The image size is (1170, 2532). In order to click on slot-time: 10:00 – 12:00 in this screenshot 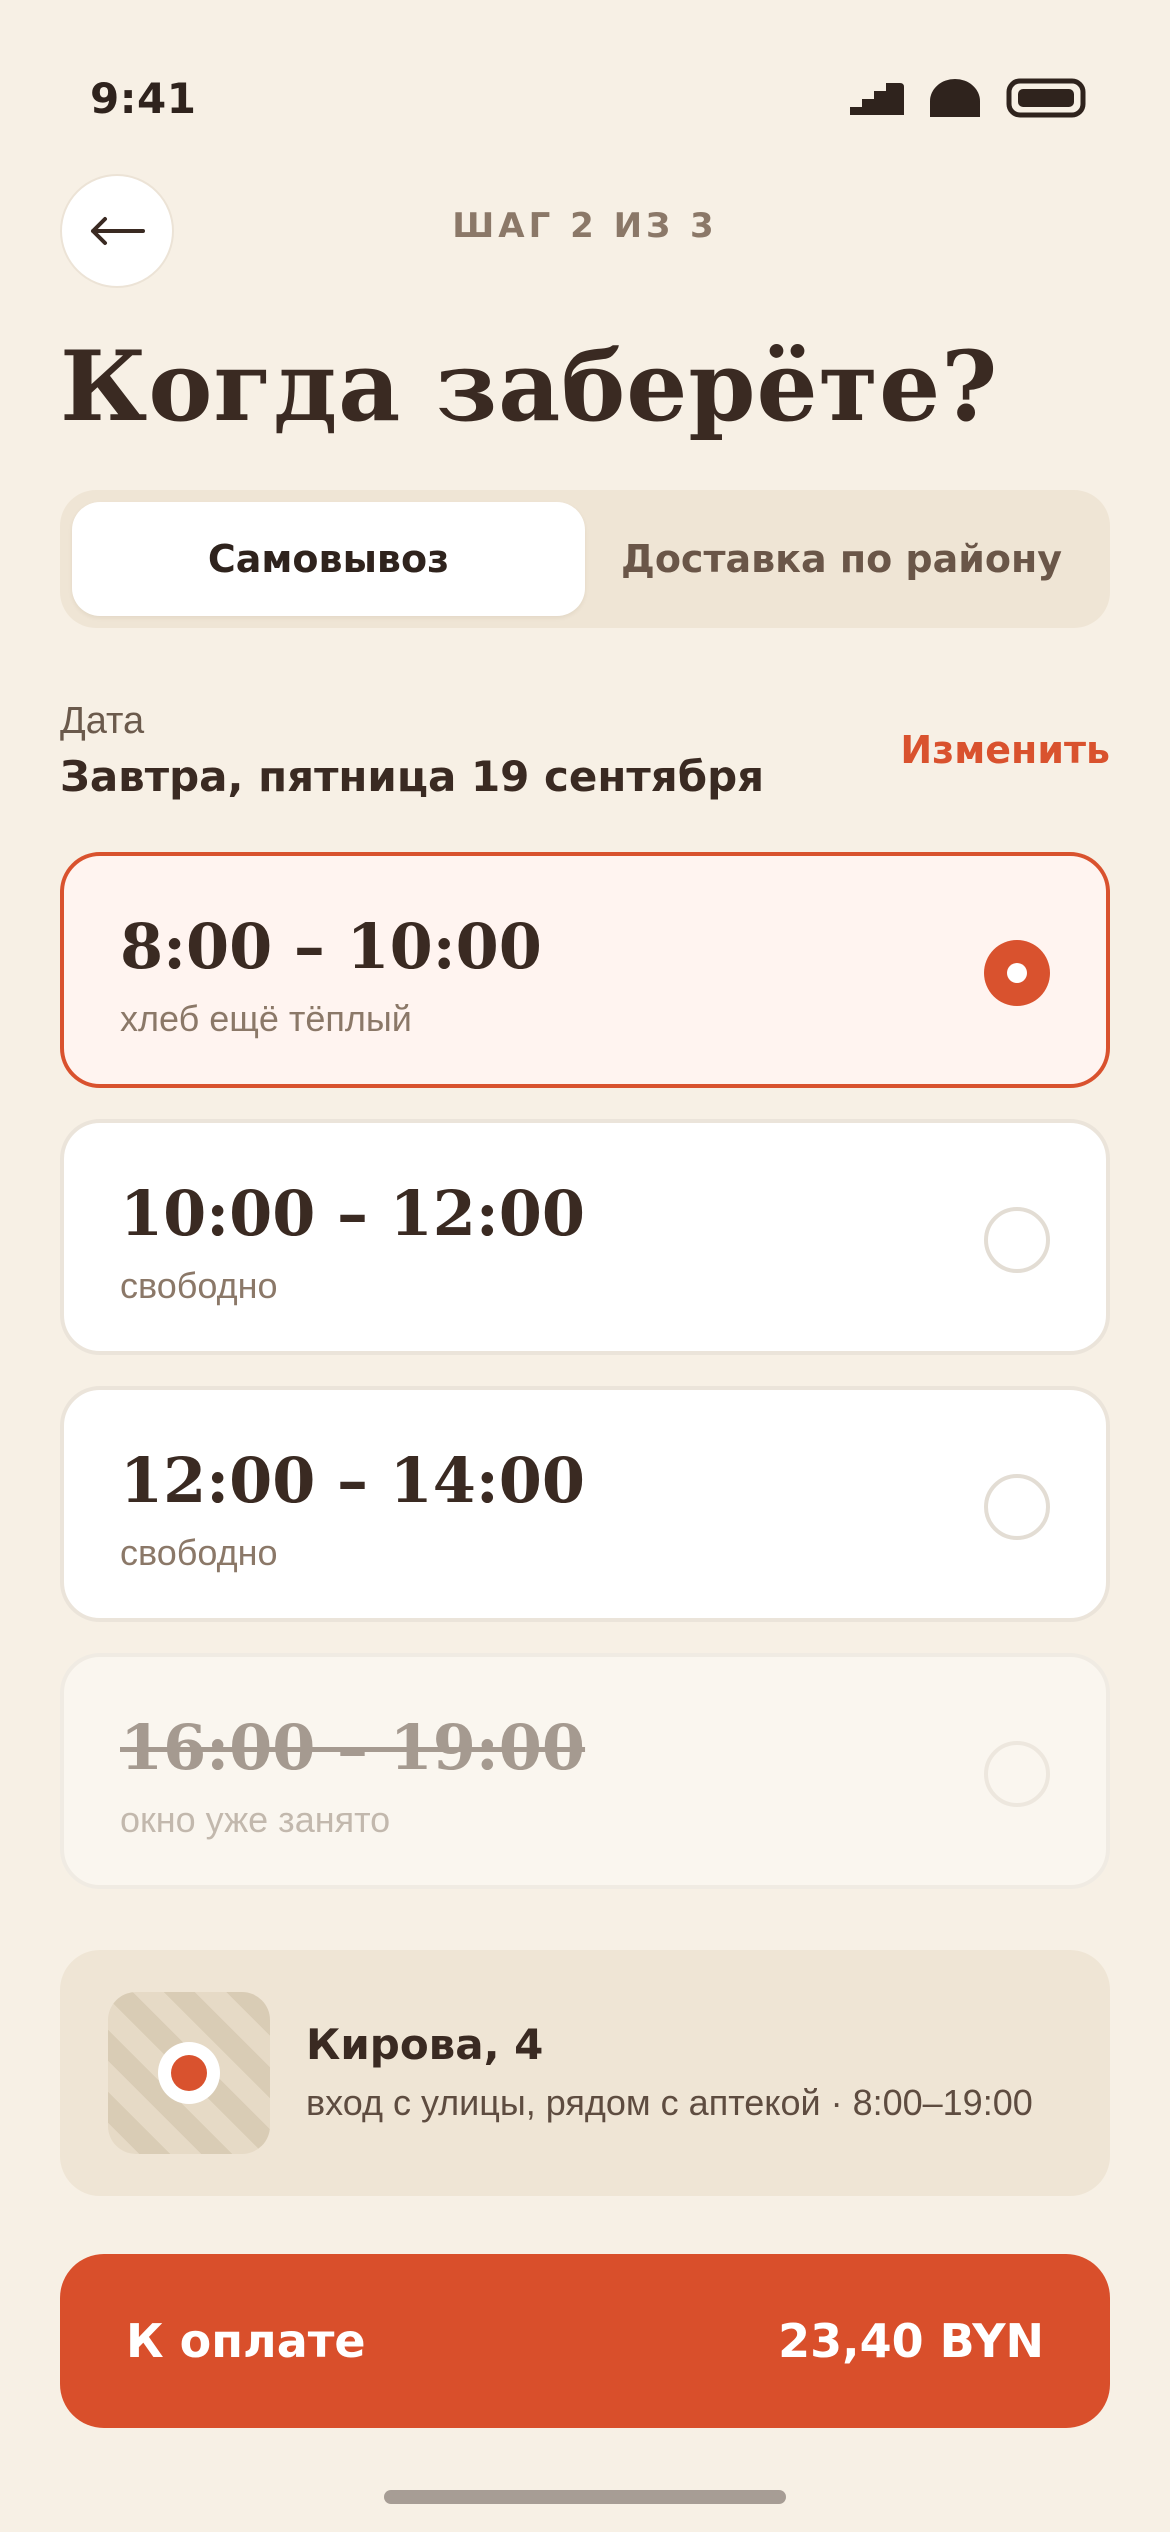, I will do `click(353, 1213)`.